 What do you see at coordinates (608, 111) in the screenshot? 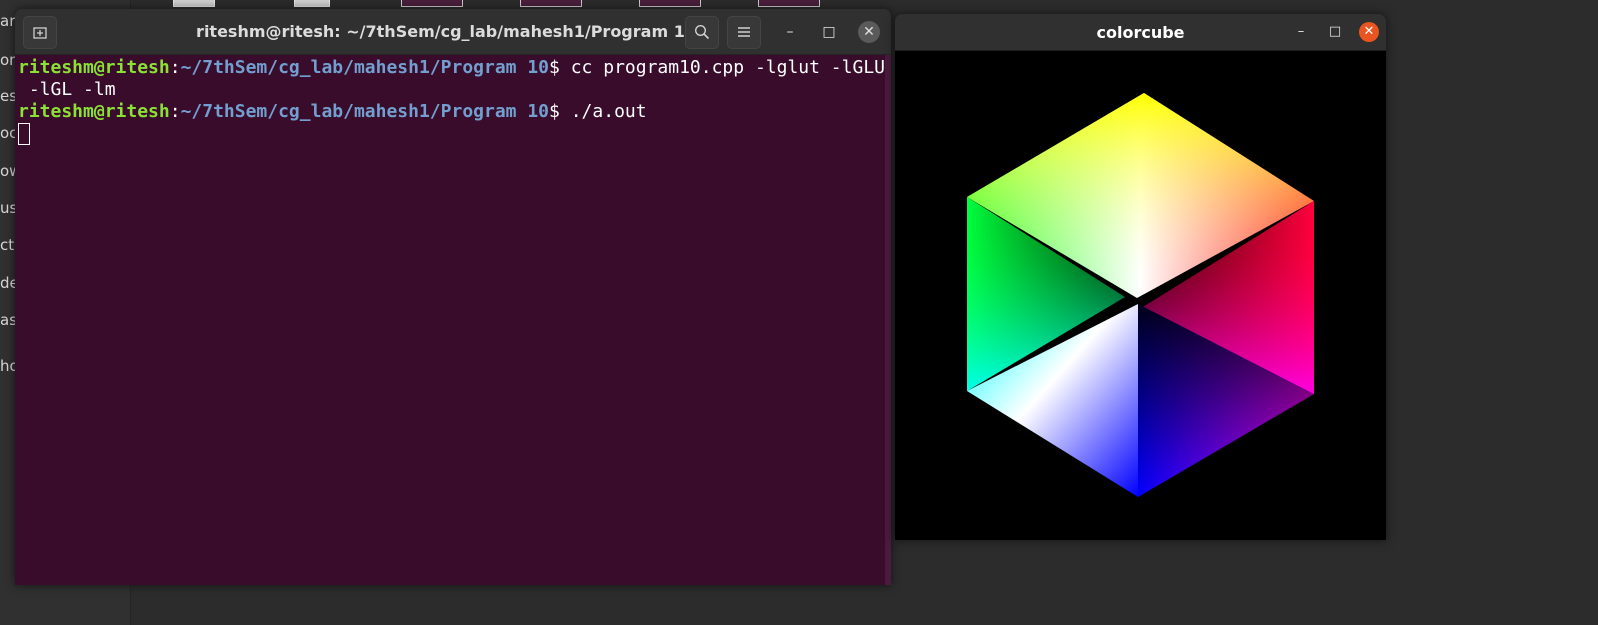
I see `command-text: ./a.out` at bounding box center [608, 111].